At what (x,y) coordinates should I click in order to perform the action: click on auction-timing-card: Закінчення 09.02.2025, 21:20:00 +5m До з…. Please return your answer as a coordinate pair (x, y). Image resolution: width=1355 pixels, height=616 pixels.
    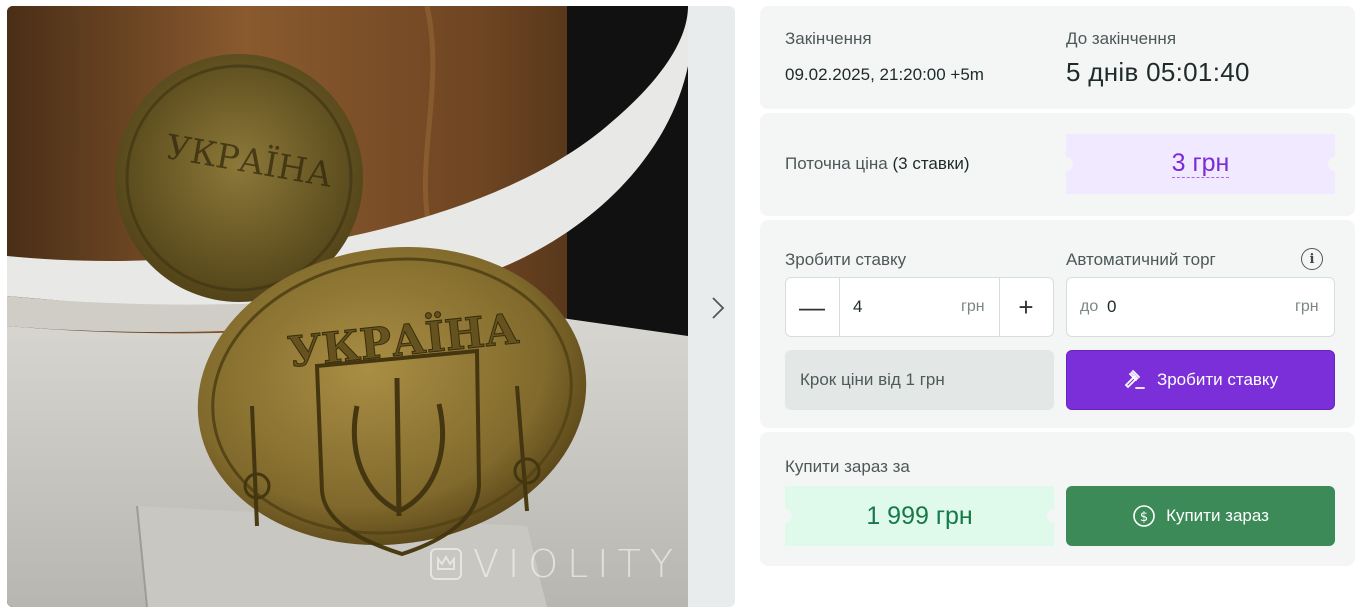
    Looking at the image, I should click on (1057, 57).